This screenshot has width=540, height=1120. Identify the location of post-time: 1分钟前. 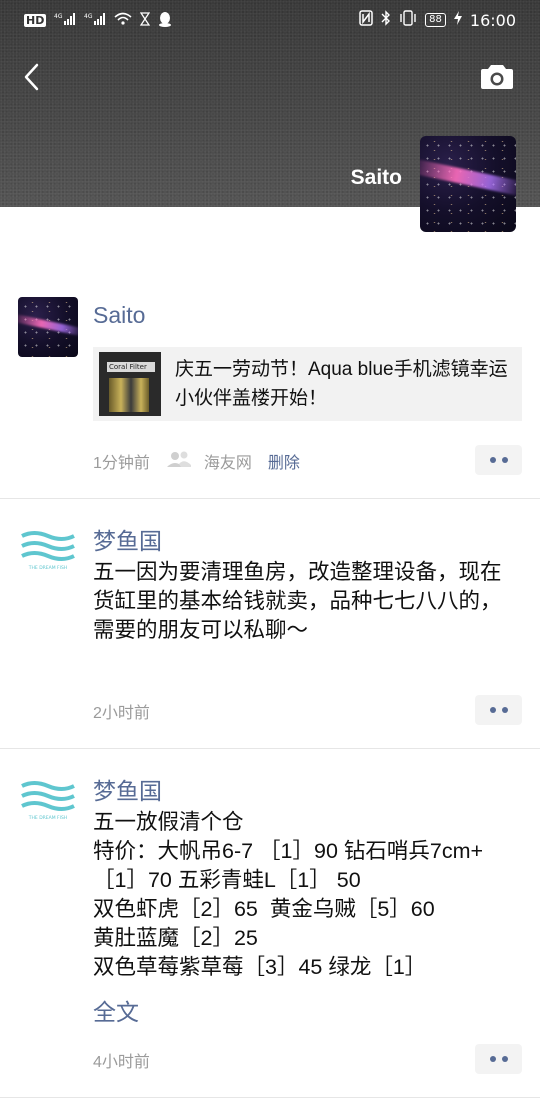
(121, 463).